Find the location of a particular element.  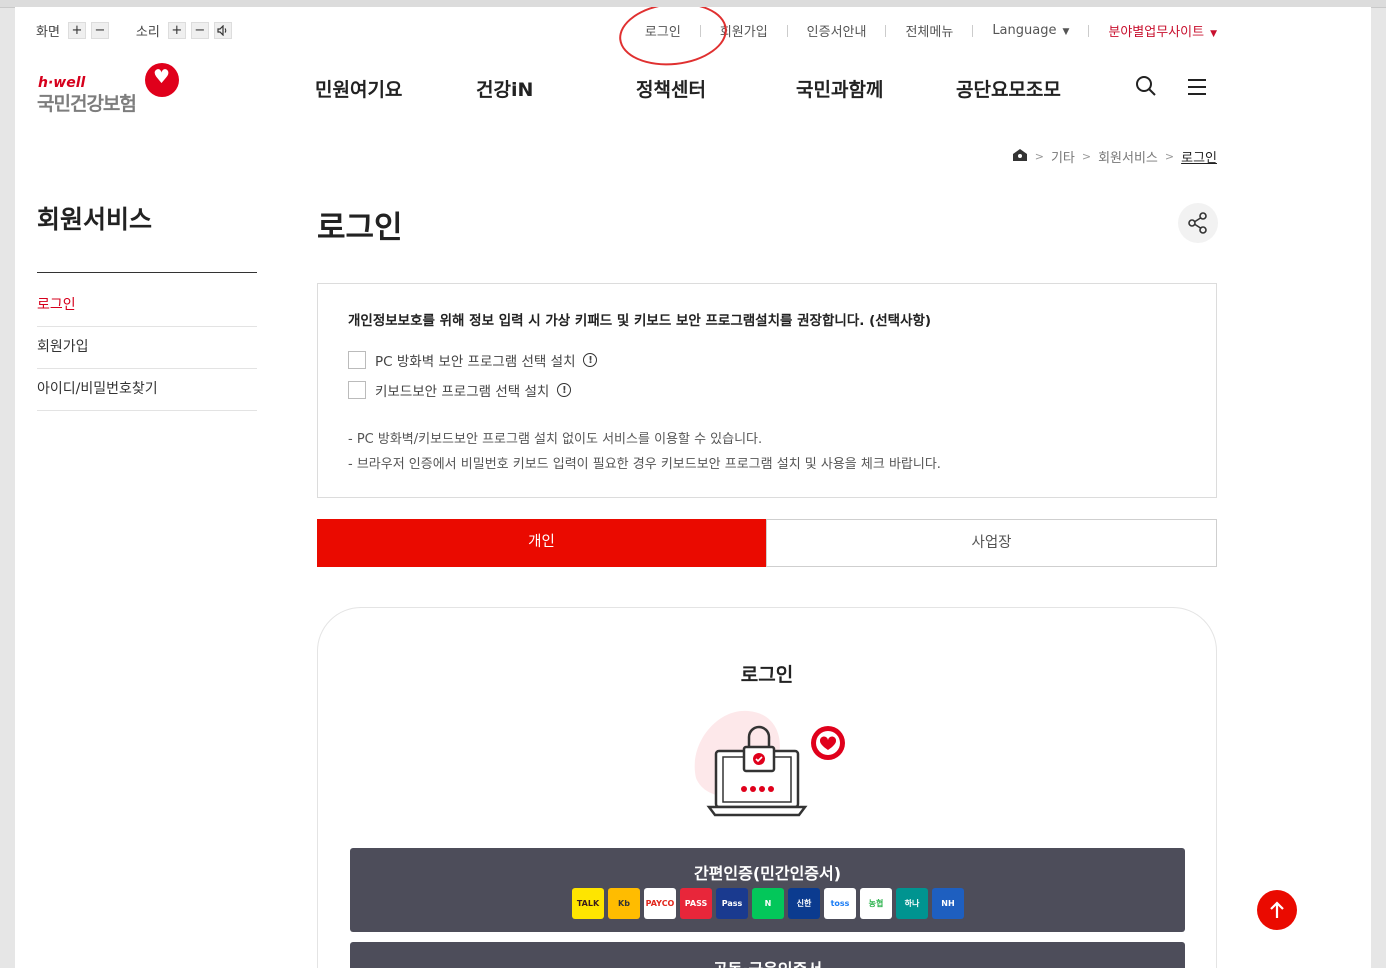

search-icon is located at coordinates (1146, 88).